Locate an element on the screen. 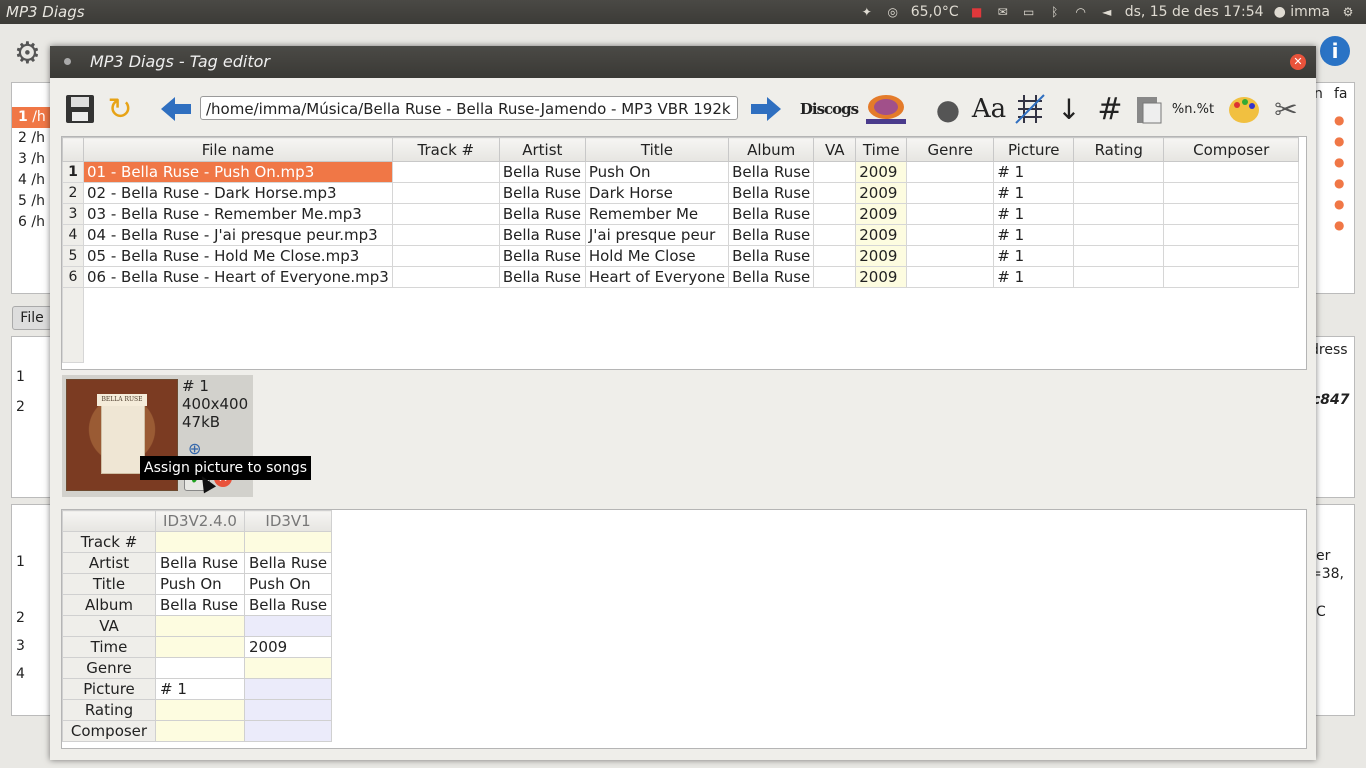  detail-row: VA is located at coordinates (197, 626).